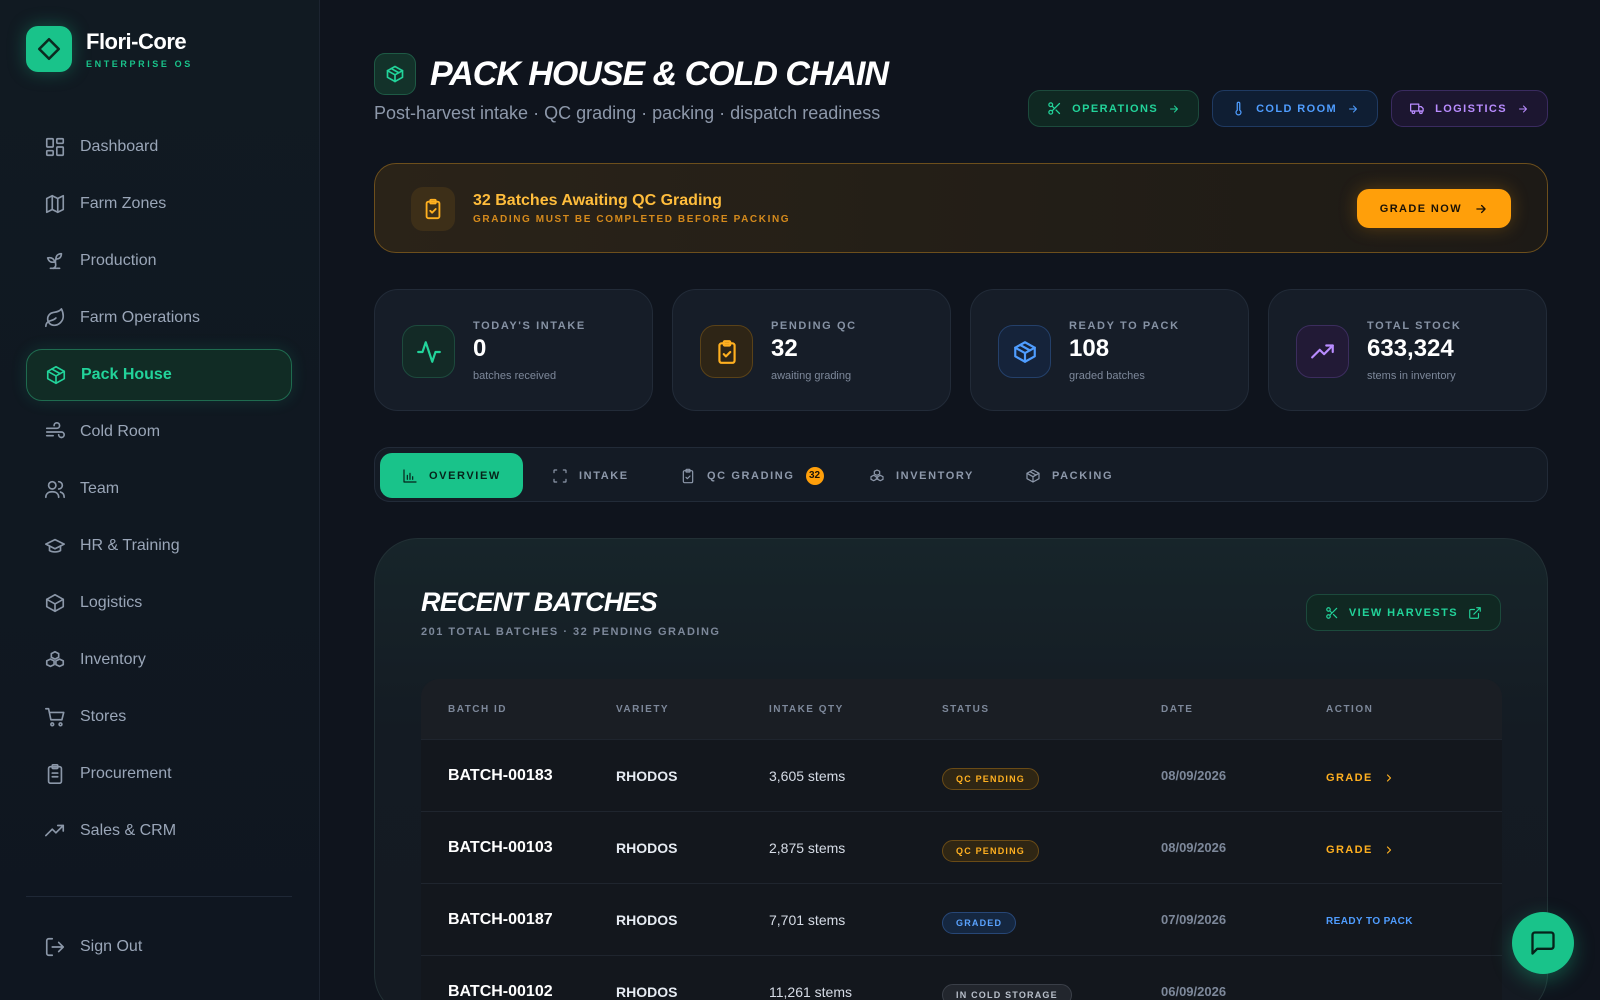  I want to click on message-square-icon, so click(1543, 943).